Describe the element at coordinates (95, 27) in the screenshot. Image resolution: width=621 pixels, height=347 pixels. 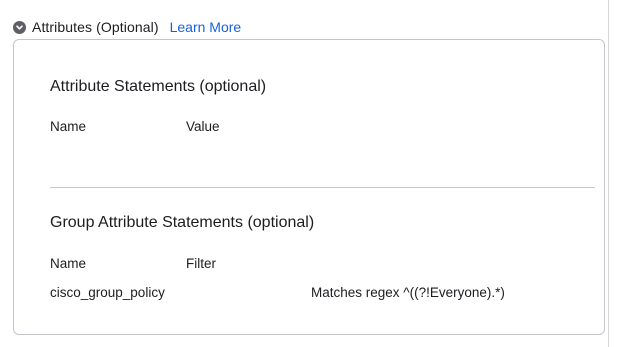
I see `section-title: Attributes (Optional)` at that location.